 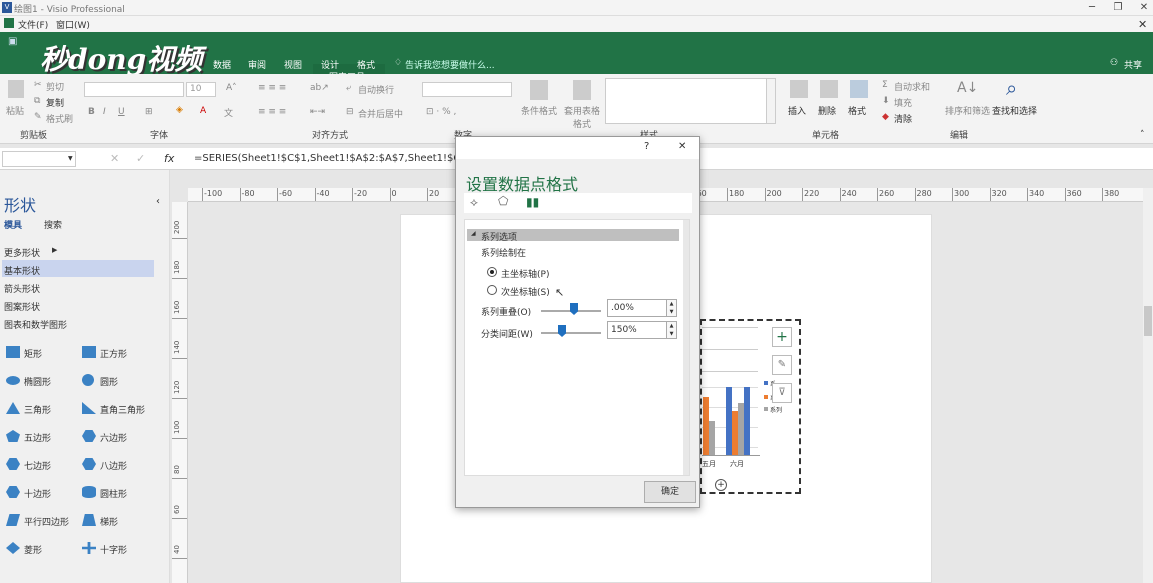 What do you see at coordinates (53, 224) in the screenshot?
I see `tab-search: 搜索` at bounding box center [53, 224].